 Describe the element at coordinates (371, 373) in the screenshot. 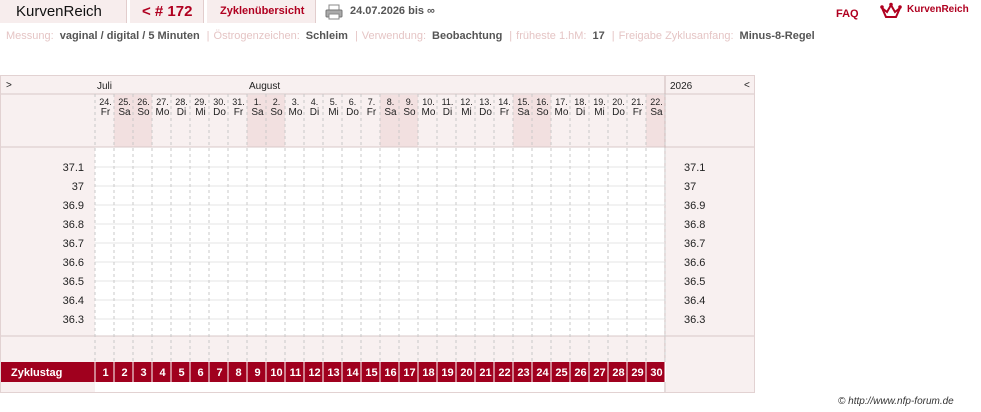

I see `cycle-day-number: 15` at that location.